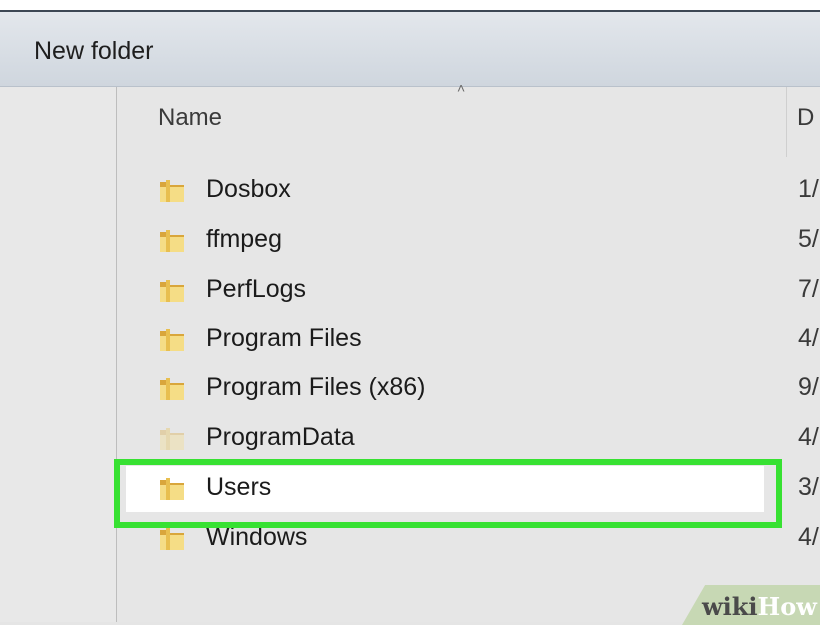 This screenshot has width=820, height=625. I want to click on file-row-program-files-x86: Program Files (x86) 9/, so click(474, 389).